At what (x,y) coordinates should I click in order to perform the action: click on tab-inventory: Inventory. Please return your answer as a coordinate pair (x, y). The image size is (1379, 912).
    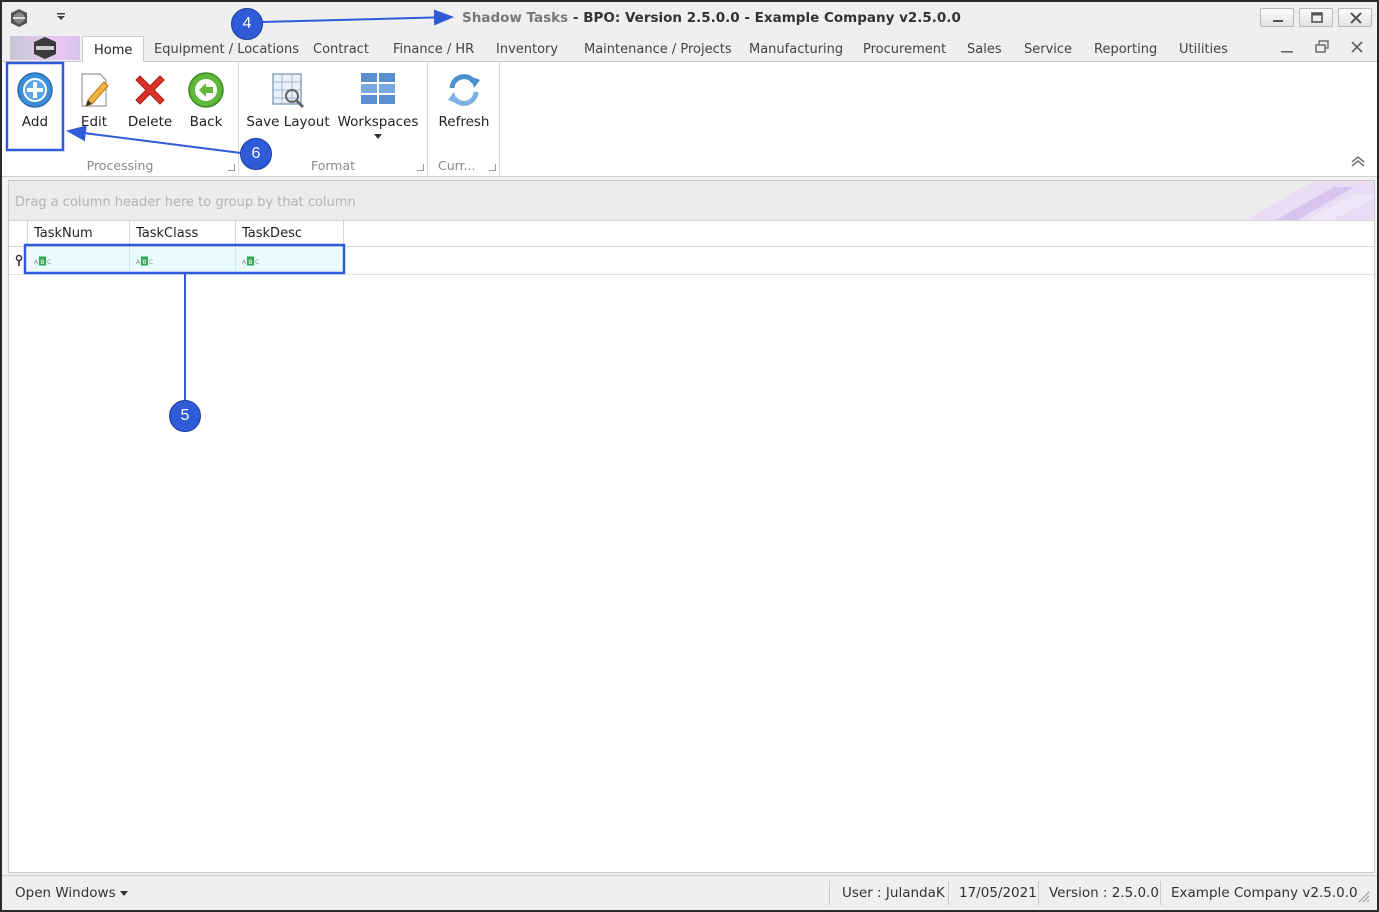
    Looking at the image, I should click on (527, 49).